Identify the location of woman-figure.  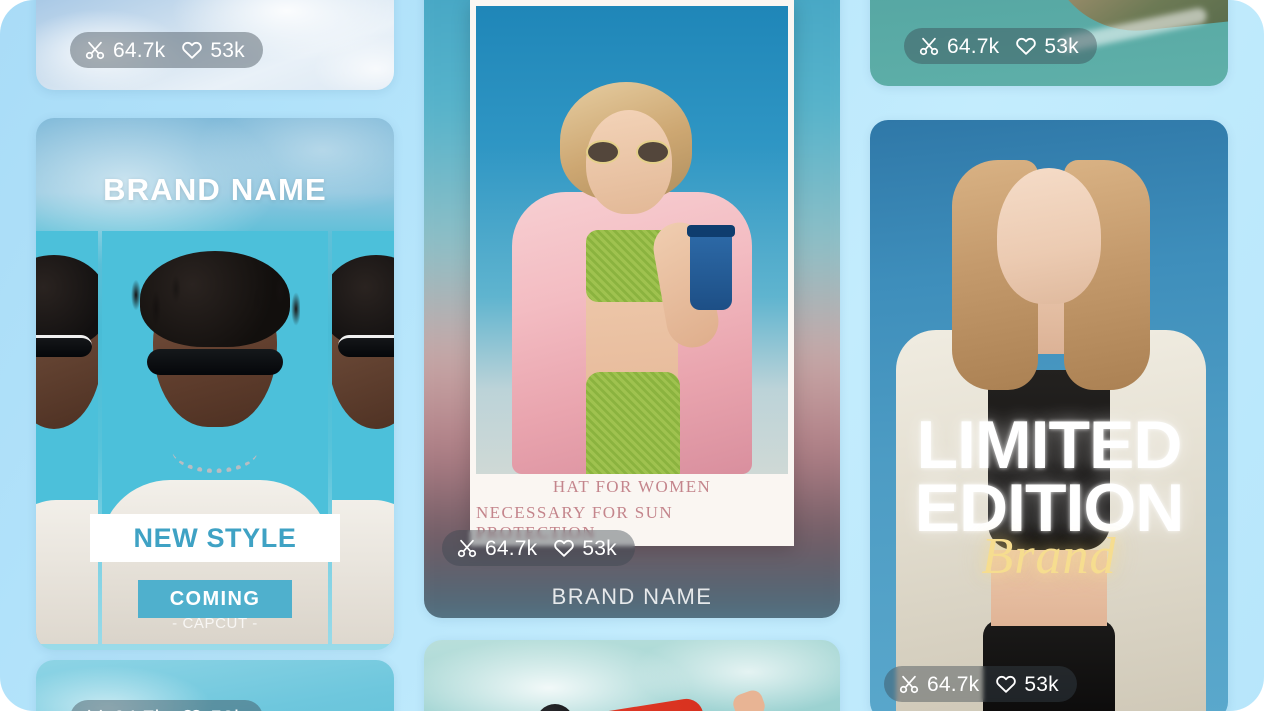
(632, 264).